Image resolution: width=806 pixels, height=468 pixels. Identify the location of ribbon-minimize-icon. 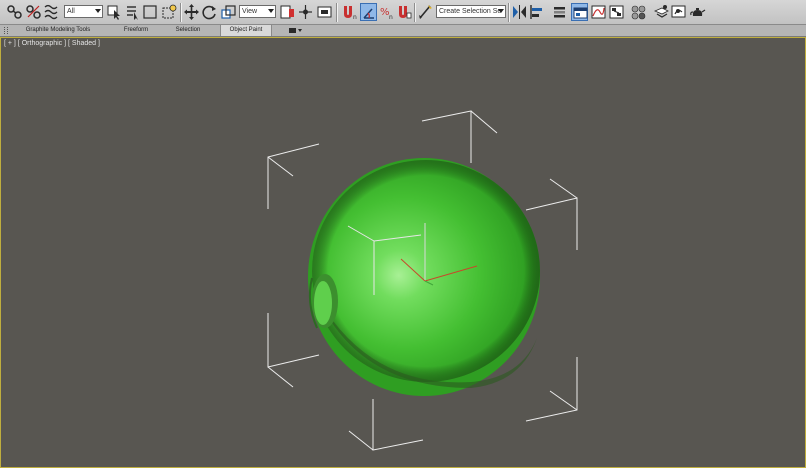
(295, 30).